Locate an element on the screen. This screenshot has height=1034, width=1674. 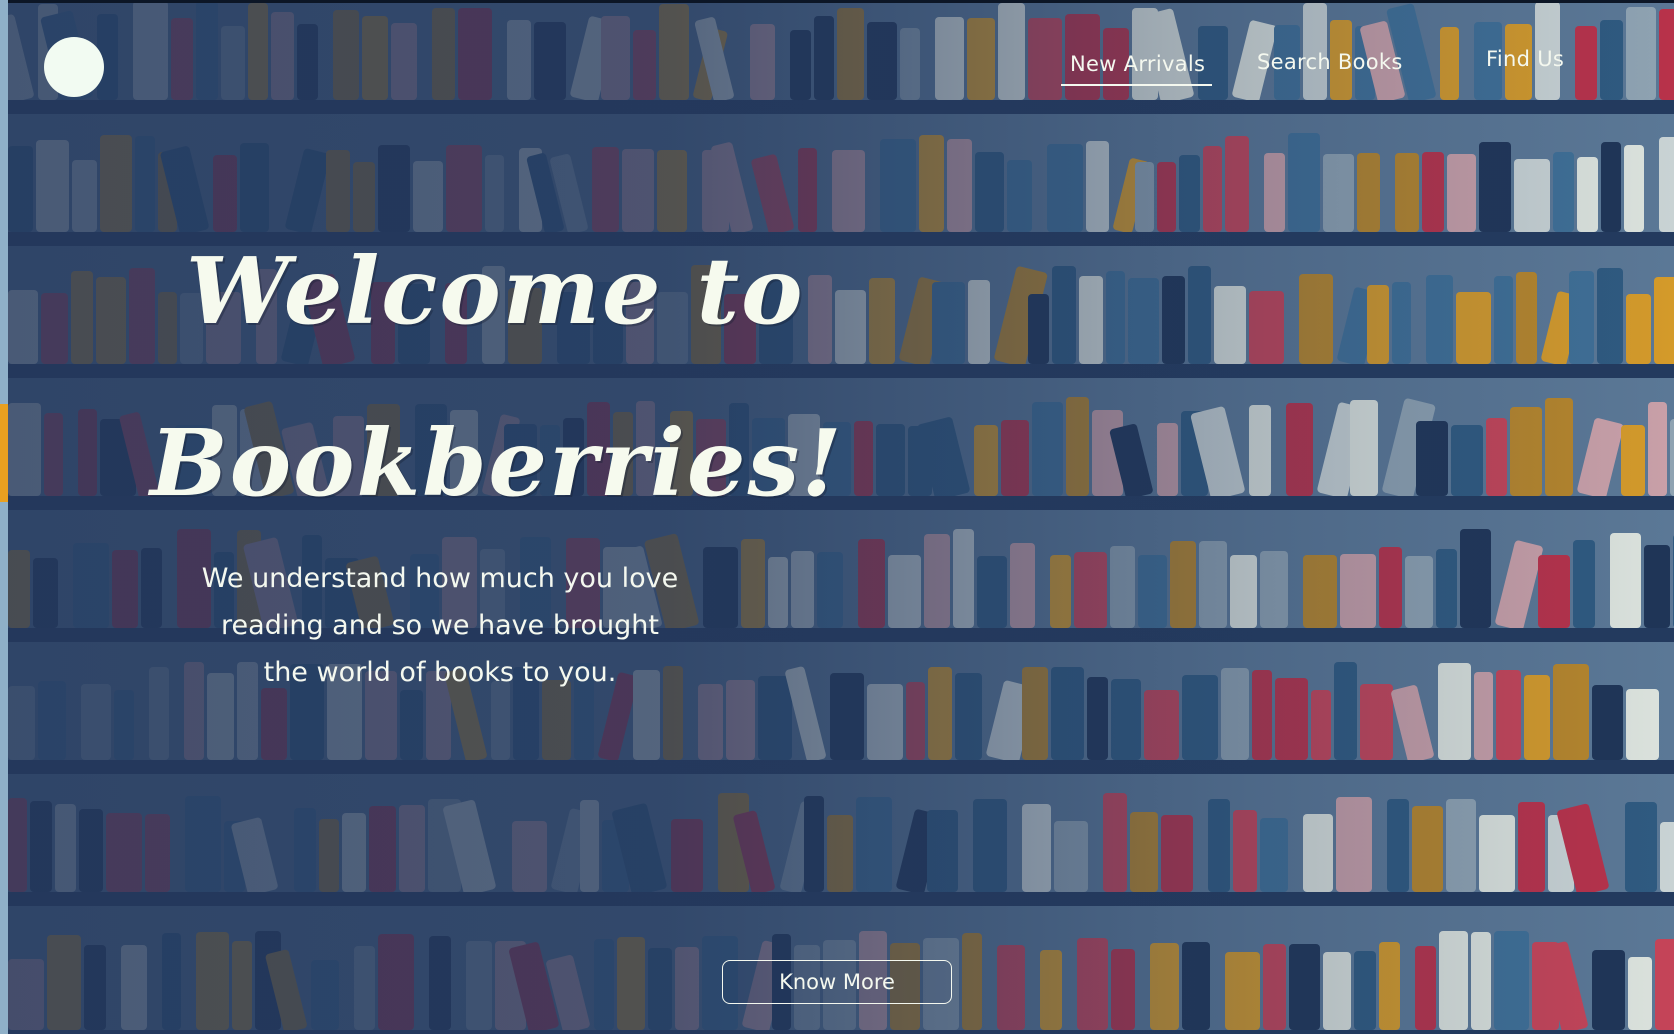
nav-new-arrivals: New Arrivals is located at coordinates (1136, 69).